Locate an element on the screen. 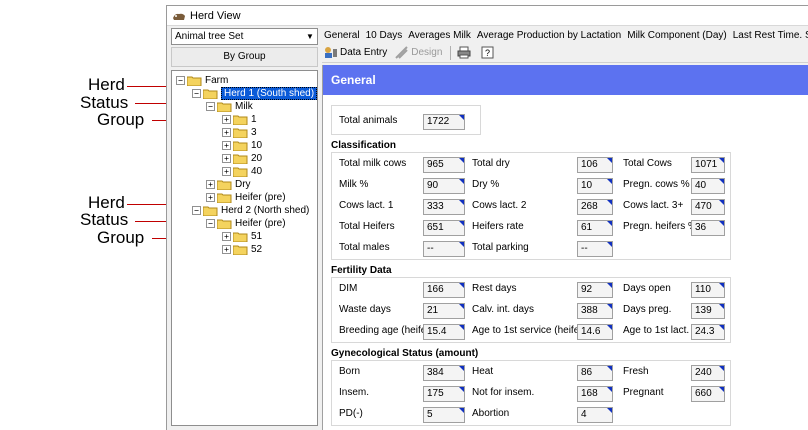  tree-node-farm: − Farm is located at coordinates (202, 80).